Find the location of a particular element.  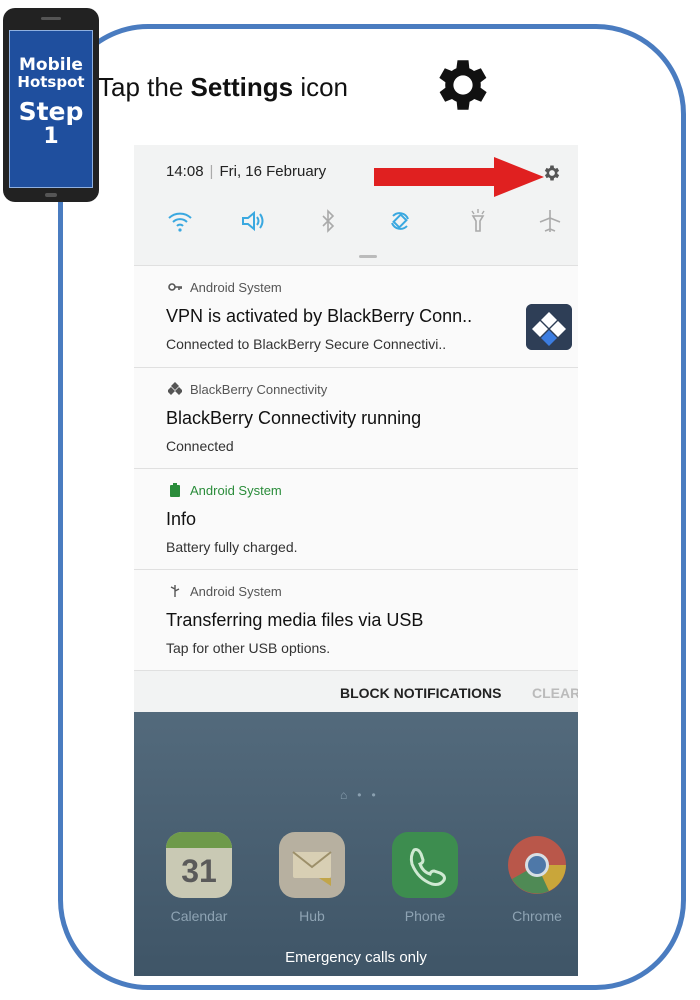

wifi-icon is located at coordinates (180, 221).